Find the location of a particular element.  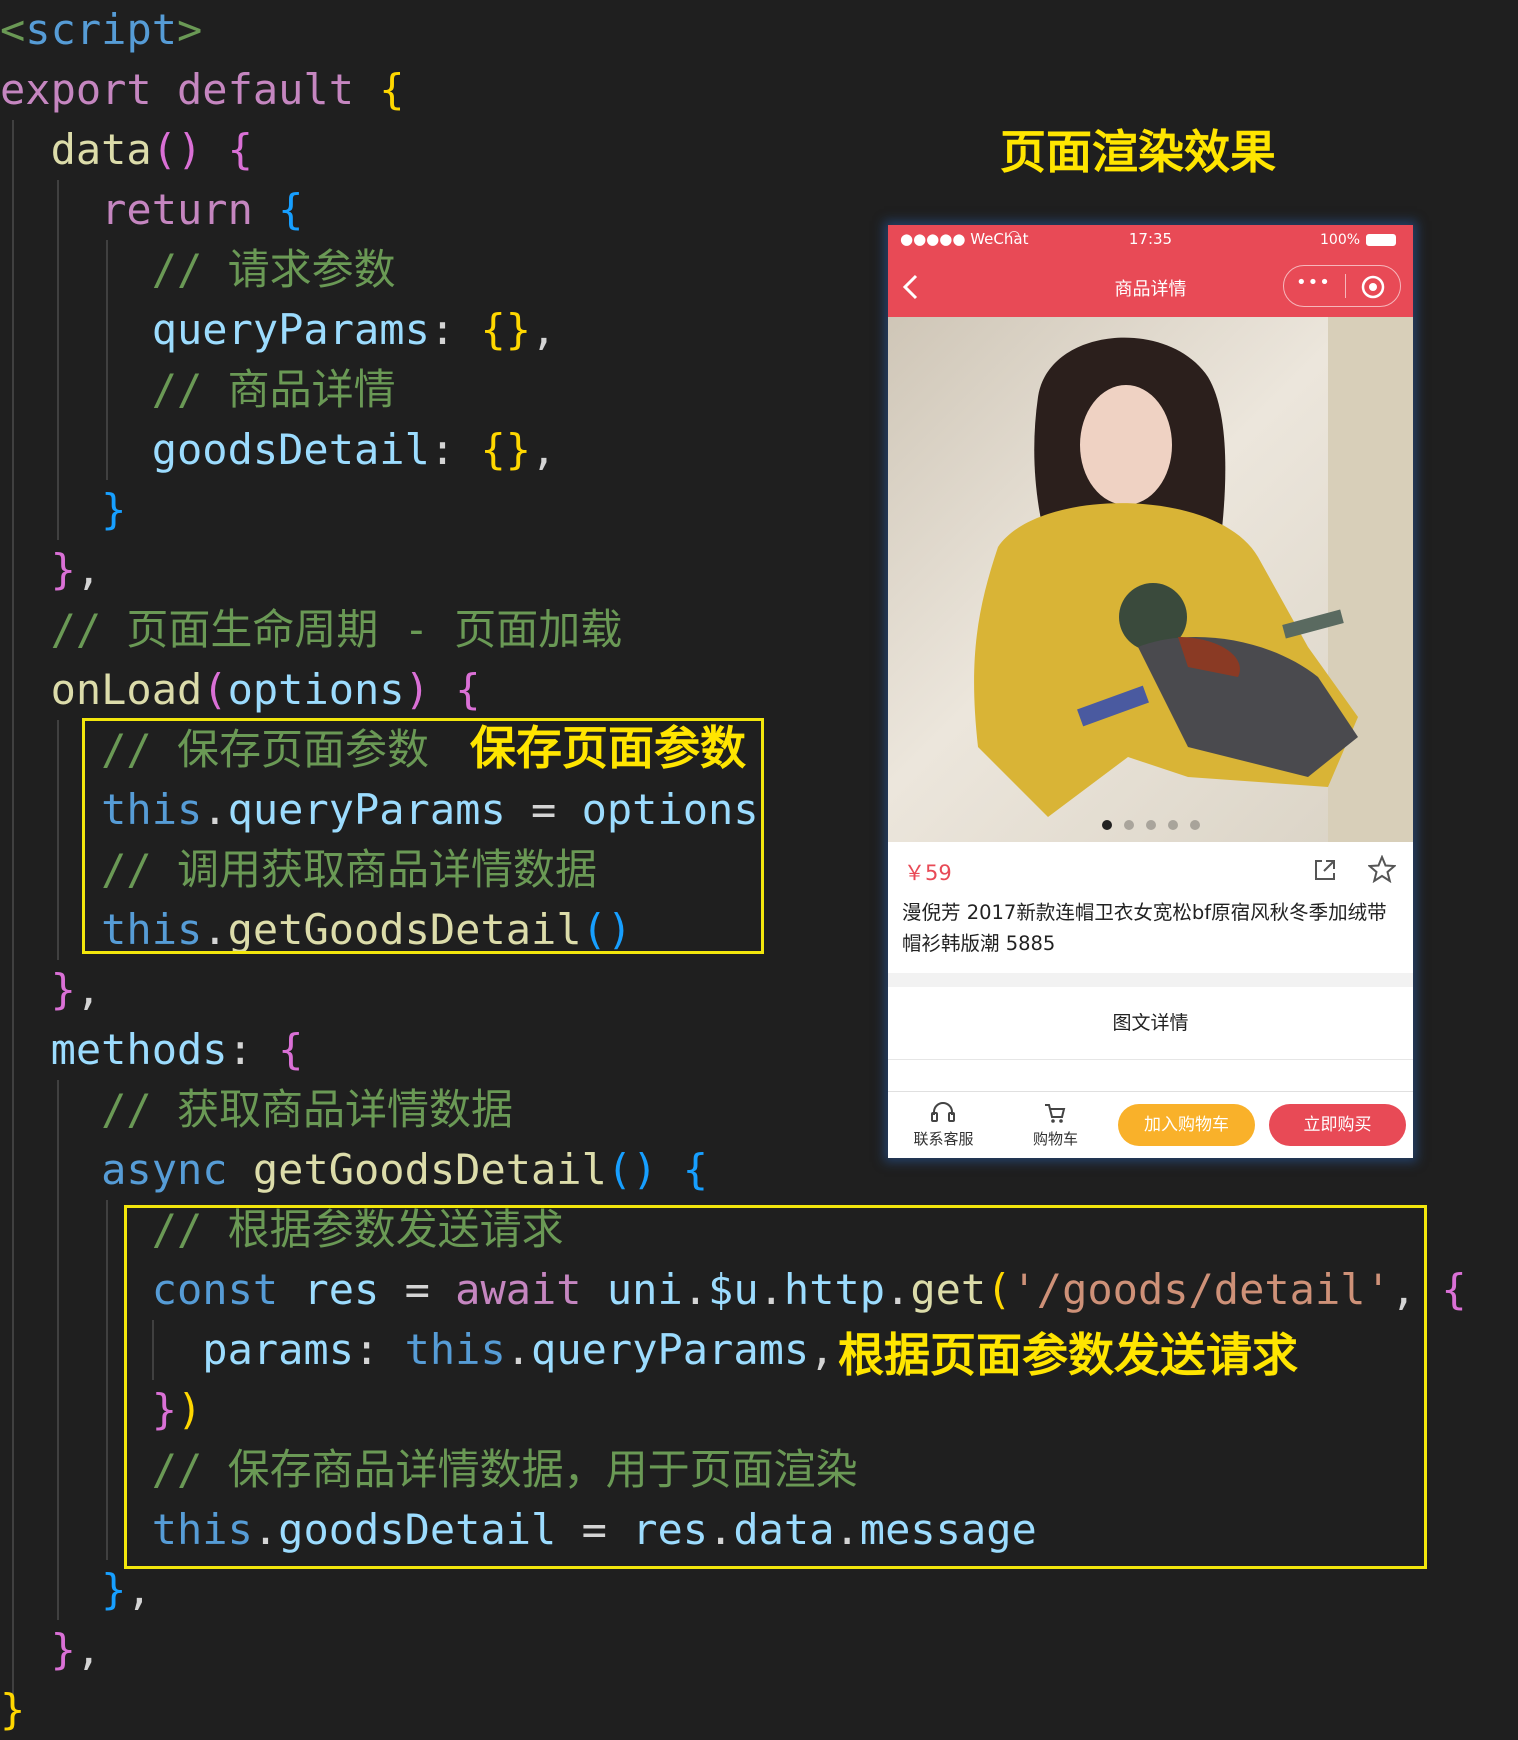

section-divider is located at coordinates (1150, 980).